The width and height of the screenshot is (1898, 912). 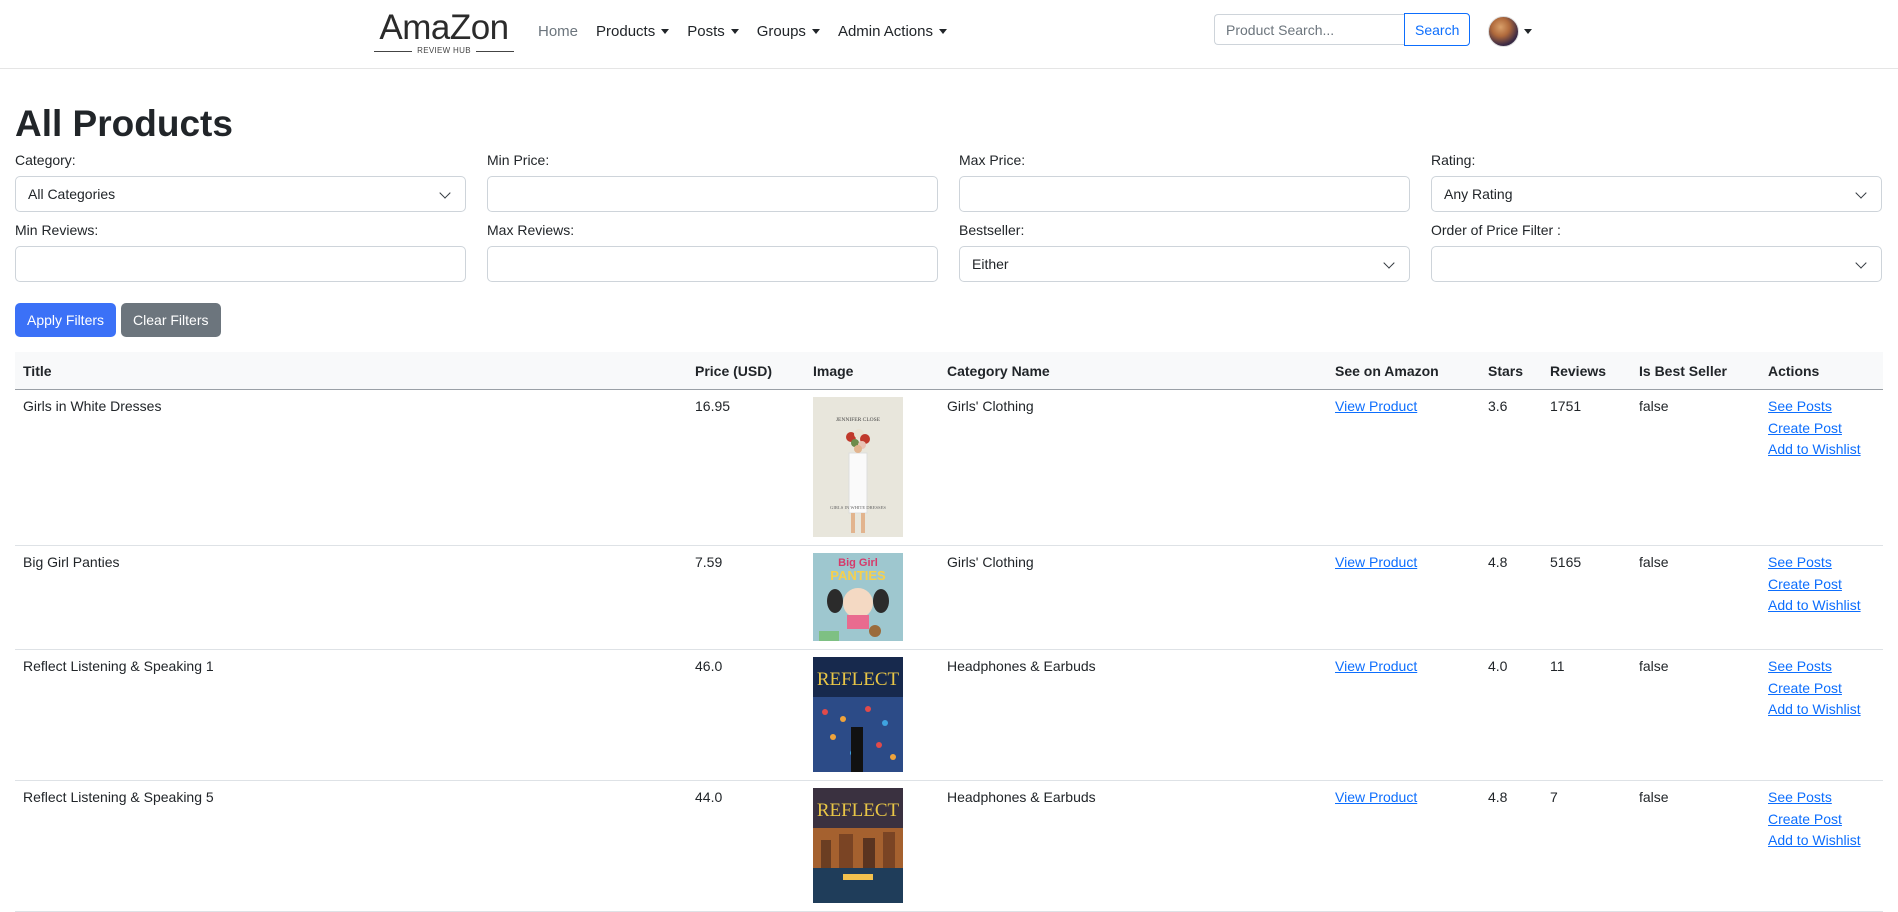 I want to click on product-price: 16.95, so click(x=746, y=467).